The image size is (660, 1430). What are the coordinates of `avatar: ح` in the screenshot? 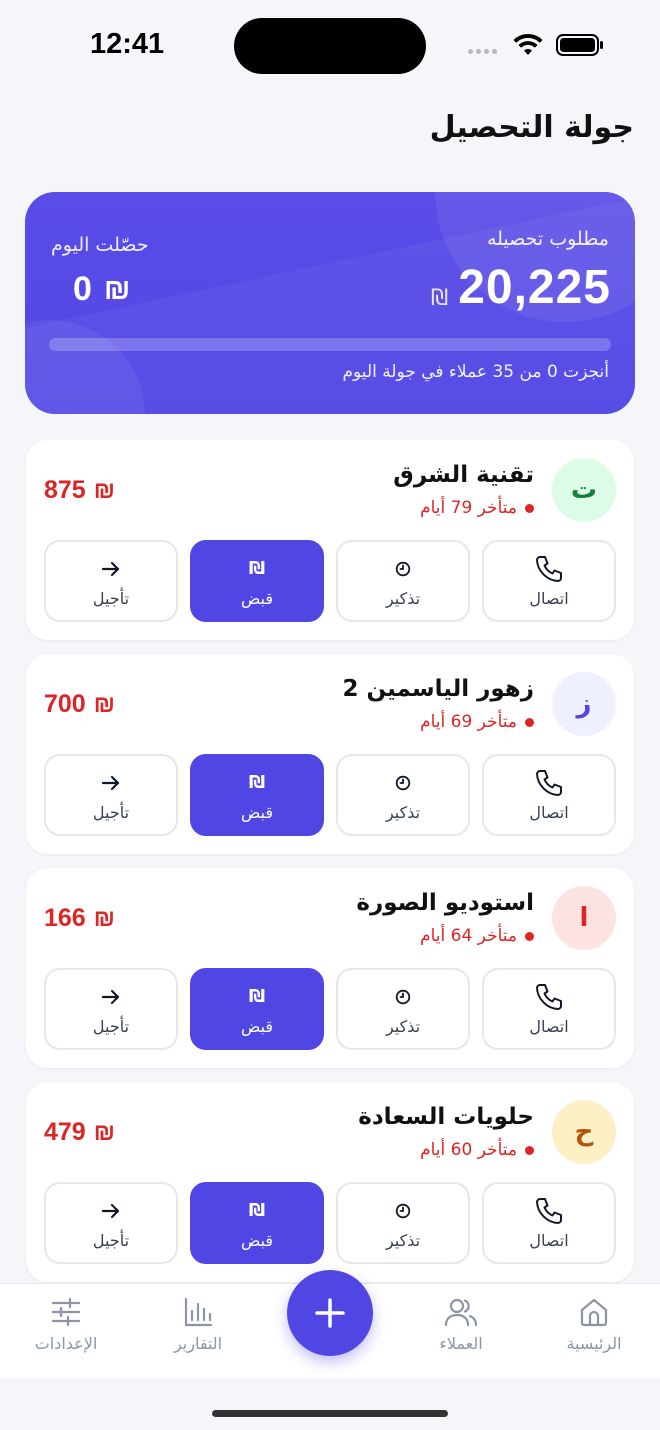 It's located at (584, 1132).